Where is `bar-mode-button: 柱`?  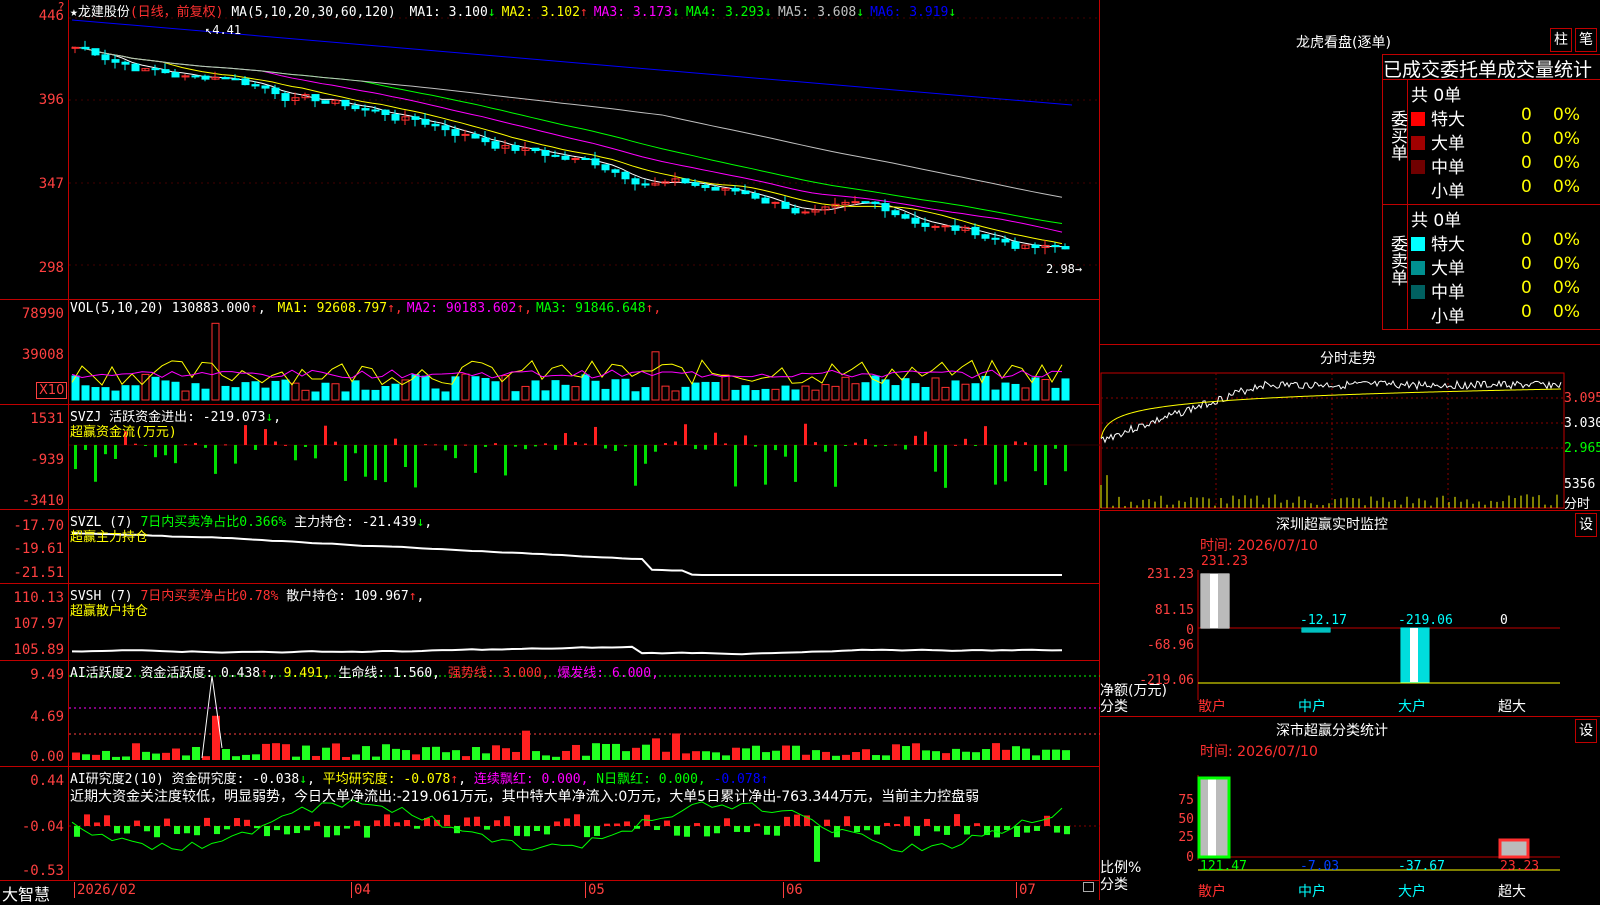 bar-mode-button: 柱 is located at coordinates (1561, 40).